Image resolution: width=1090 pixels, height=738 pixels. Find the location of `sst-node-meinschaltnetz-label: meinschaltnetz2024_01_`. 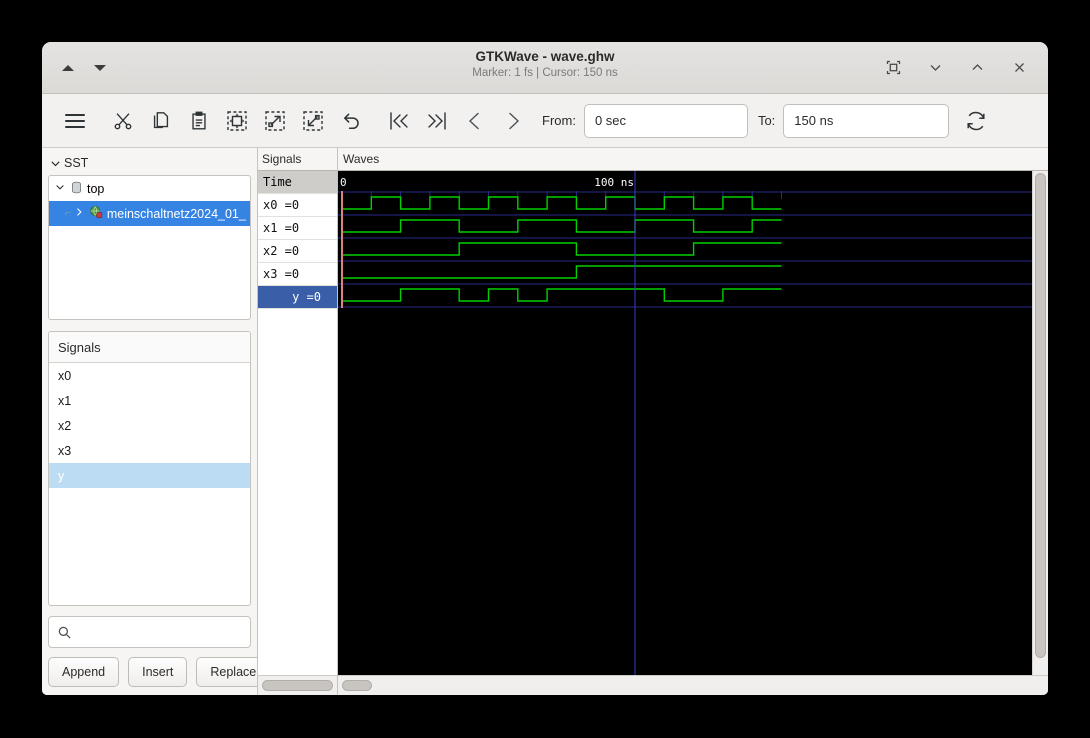

sst-node-meinschaltnetz-label: meinschaltnetz2024_01_ is located at coordinates (176, 213).